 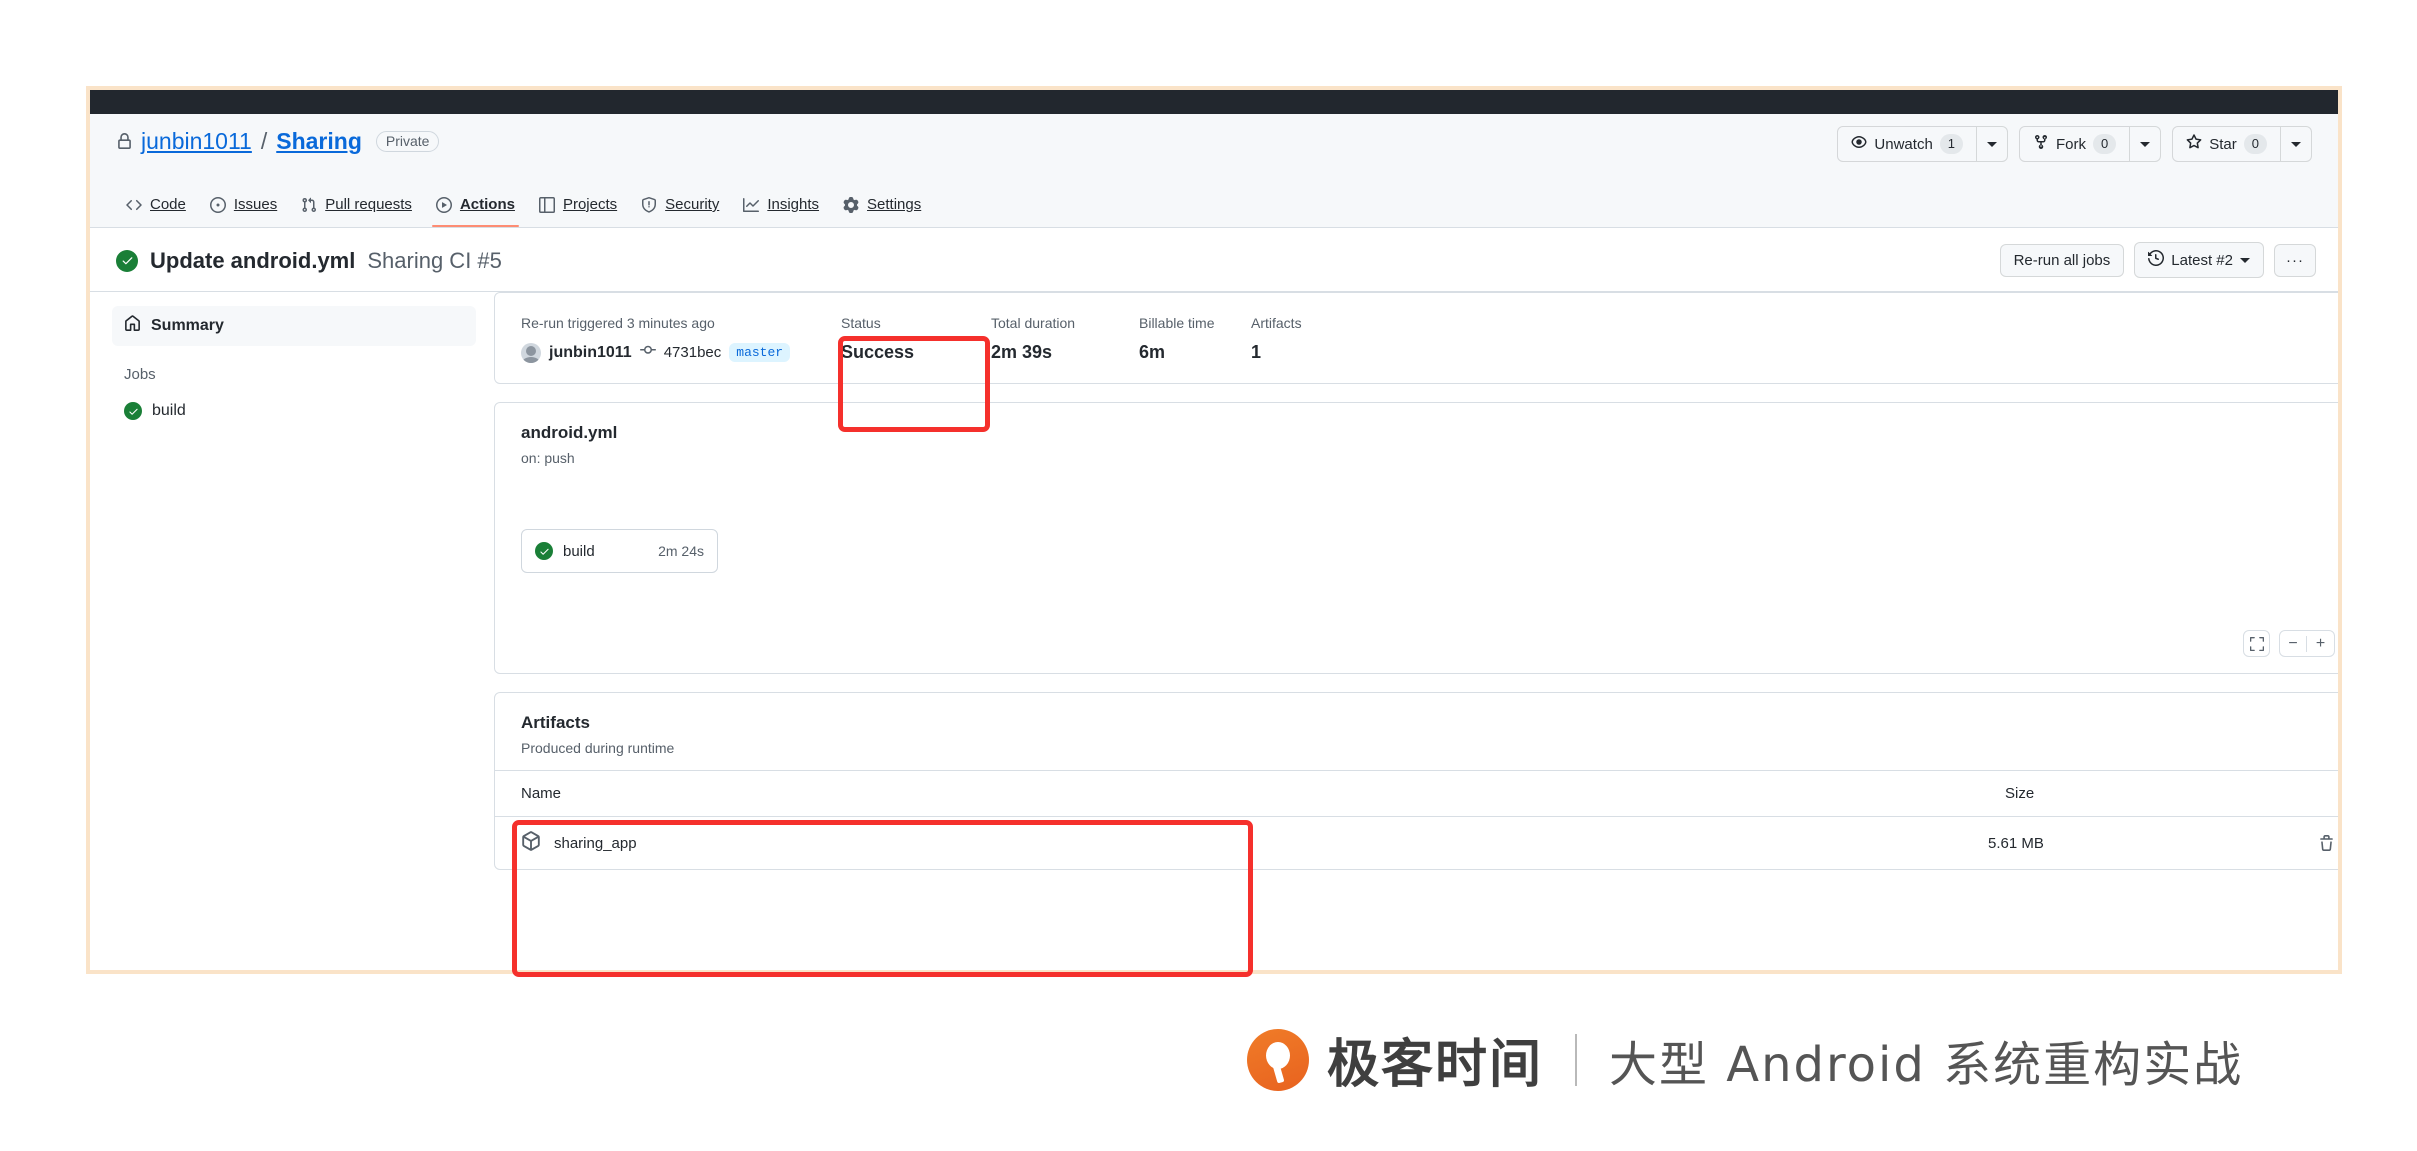 What do you see at coordinates (1254, 843) in the screenshot?
I see `artifact-name-cell: sharing_app` at bounding box center [1254, 843].